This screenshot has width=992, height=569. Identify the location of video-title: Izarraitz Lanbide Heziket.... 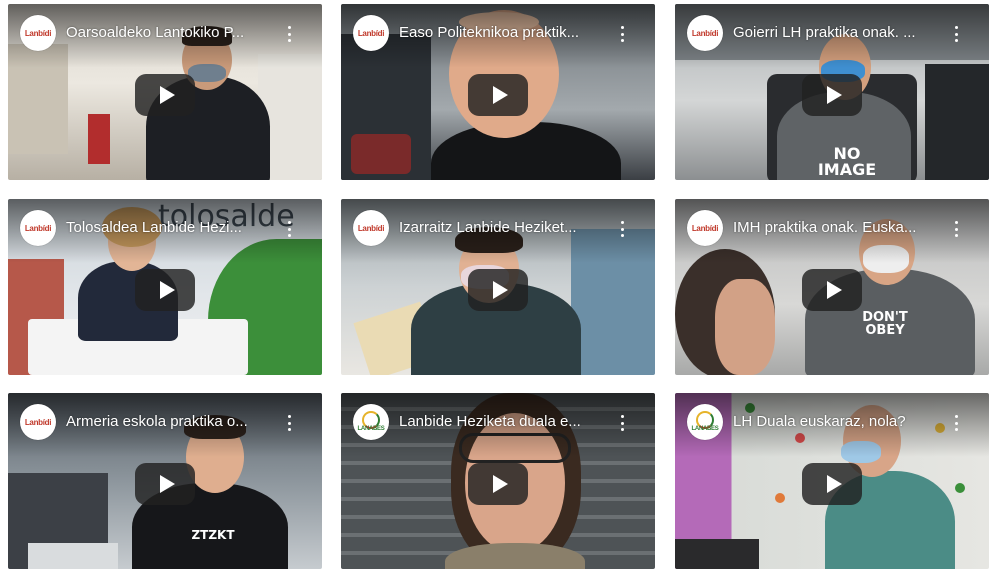
(506, 228).